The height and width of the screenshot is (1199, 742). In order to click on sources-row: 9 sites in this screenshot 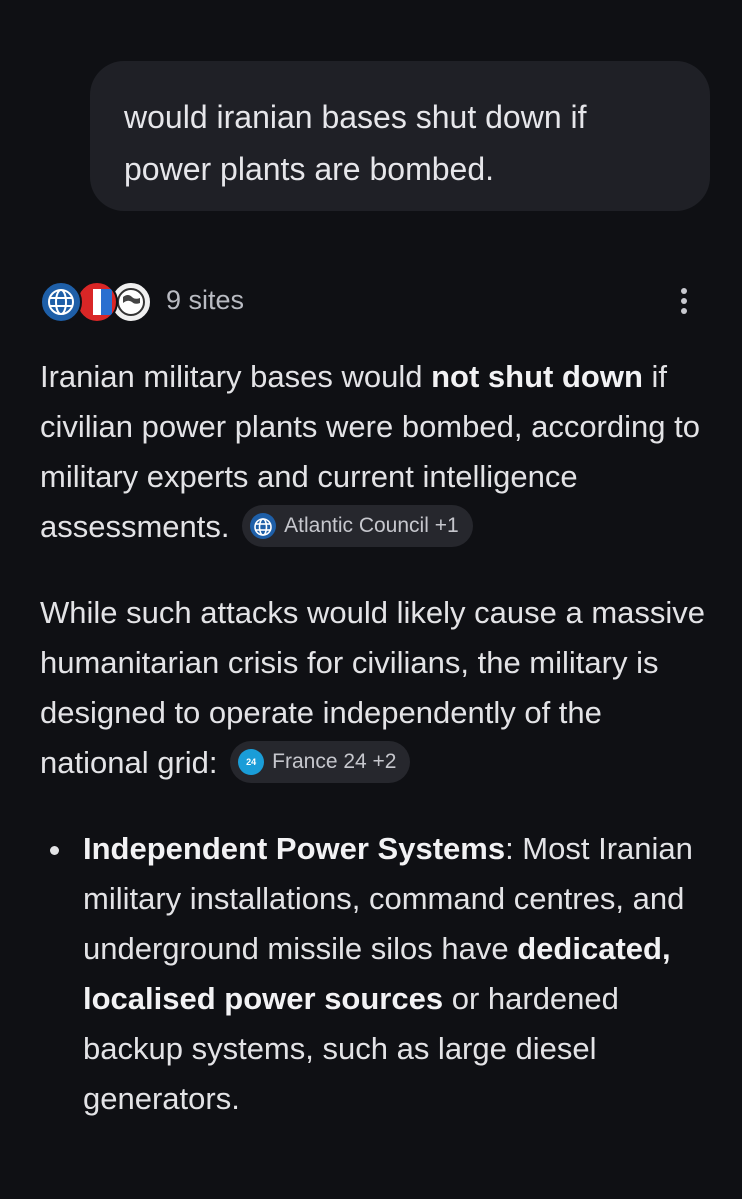, I will do `click(375, 301)`.